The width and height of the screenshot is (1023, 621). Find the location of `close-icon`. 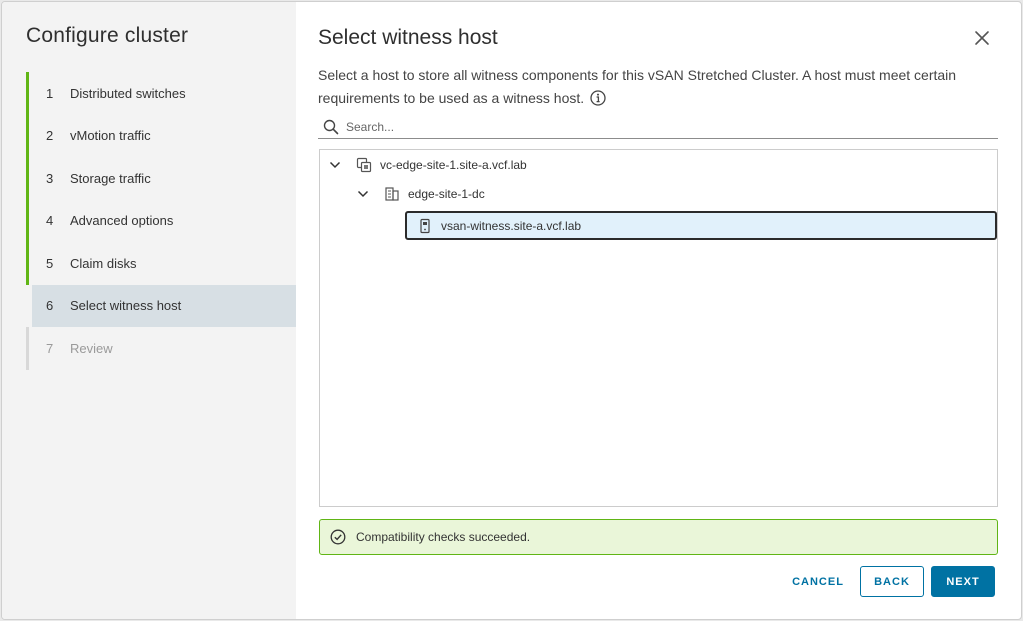

close-icon is located at coordinates (982, 38).